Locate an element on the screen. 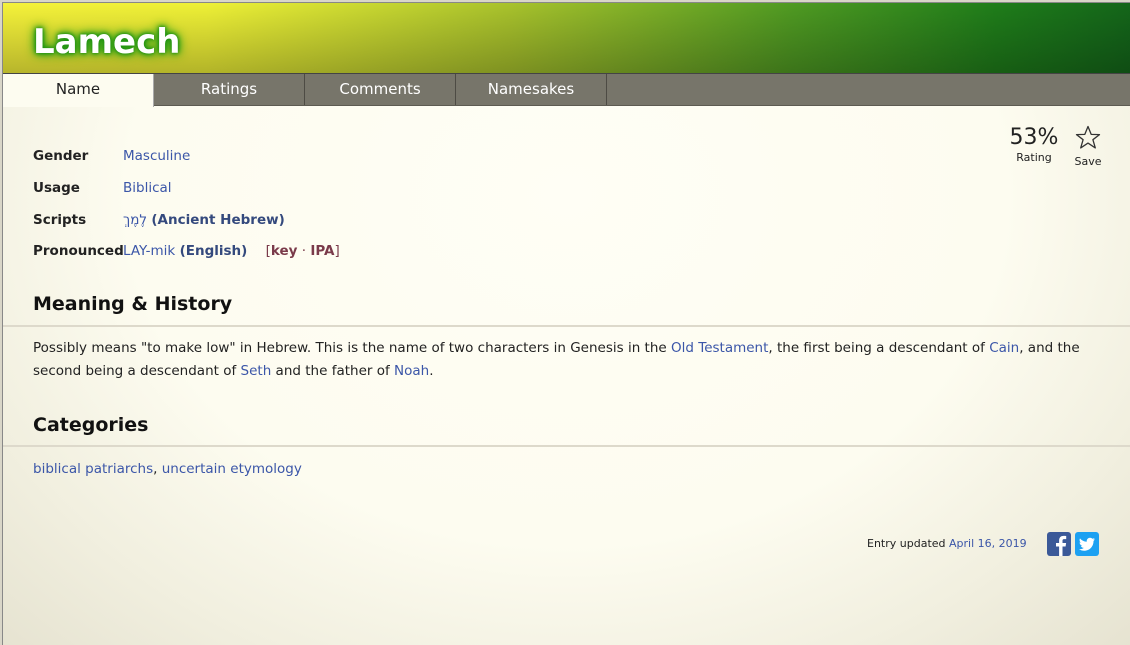 This screenshot has width=1130, height=645. pronounced-label: Pronounced is located at coordinates (78, 251).